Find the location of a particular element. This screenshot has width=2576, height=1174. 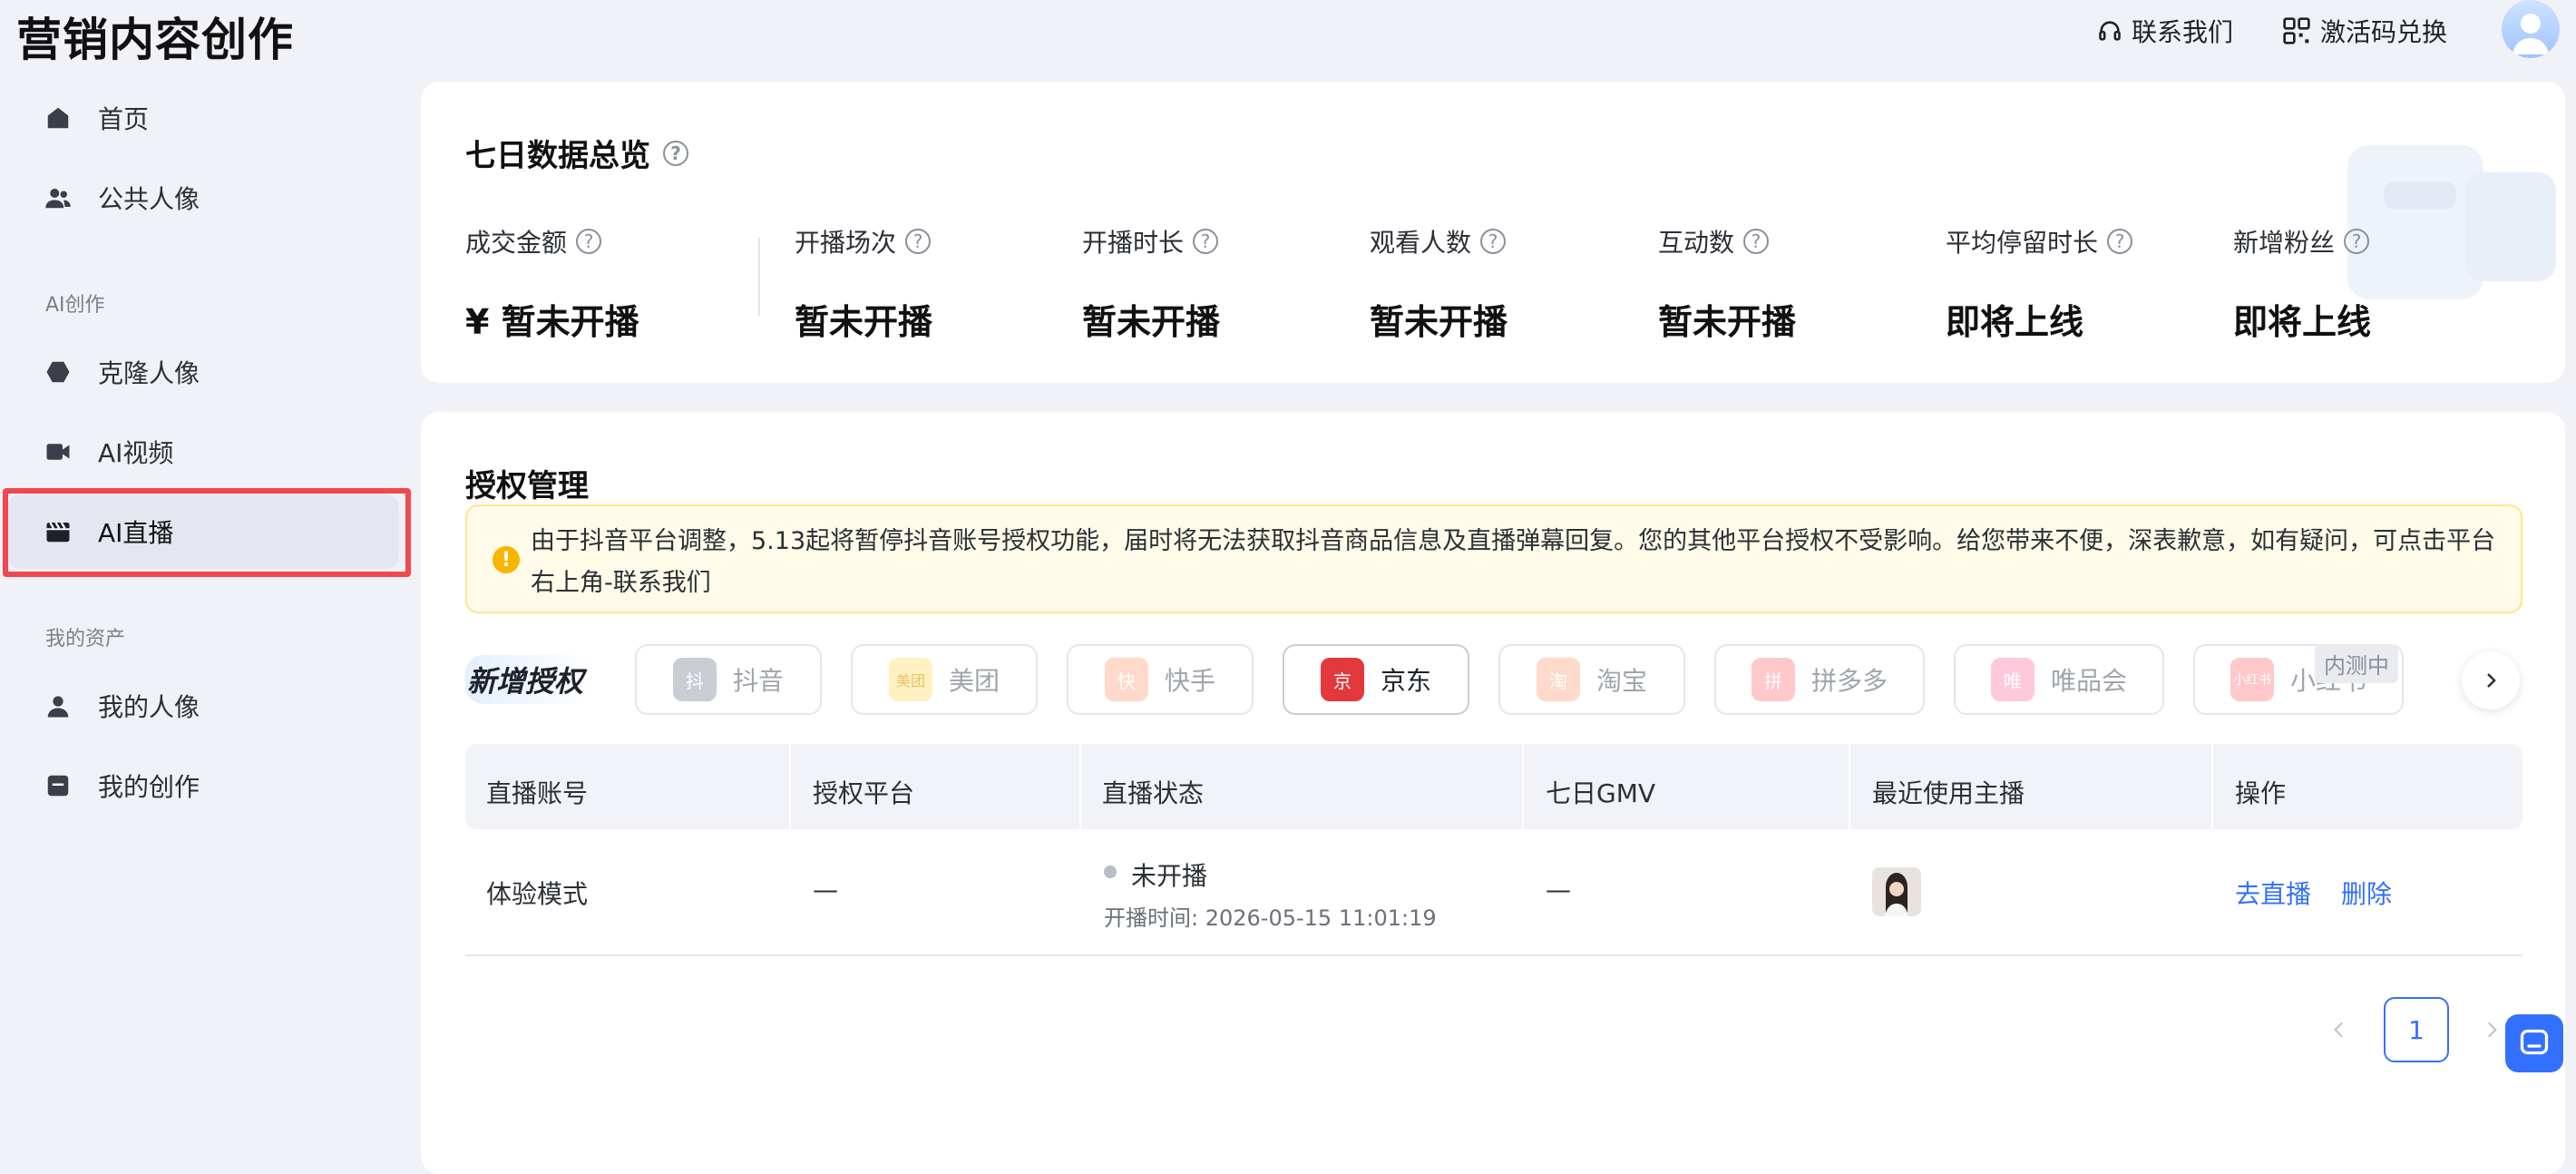

row-start-time: 开播时间: 2026-05-15 11:01:19 is located at coordinates (1270, 918).